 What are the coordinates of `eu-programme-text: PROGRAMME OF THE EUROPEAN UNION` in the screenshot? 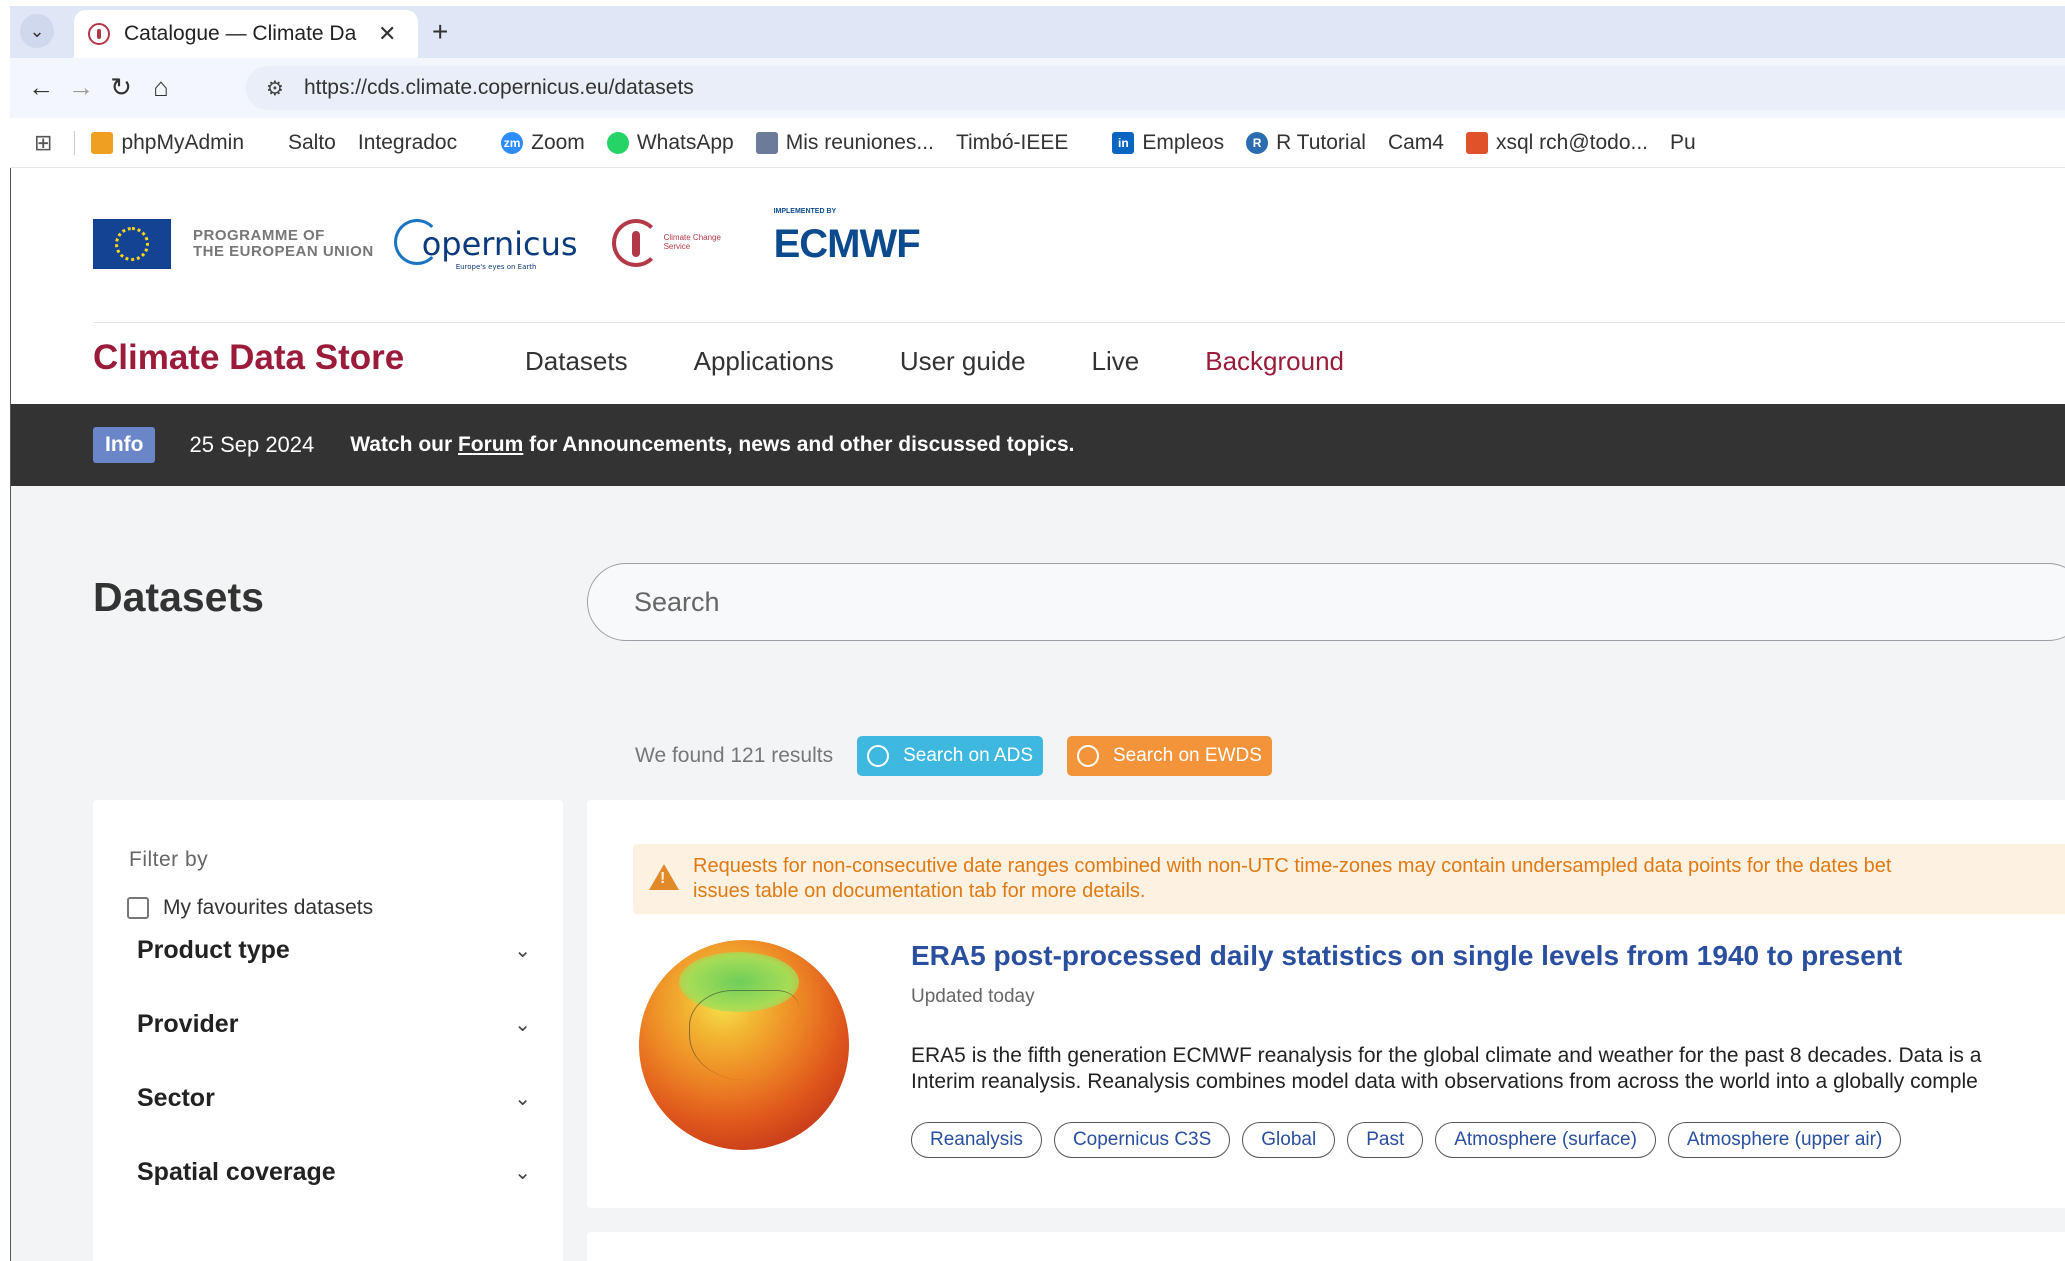 It's located at (283, 243).